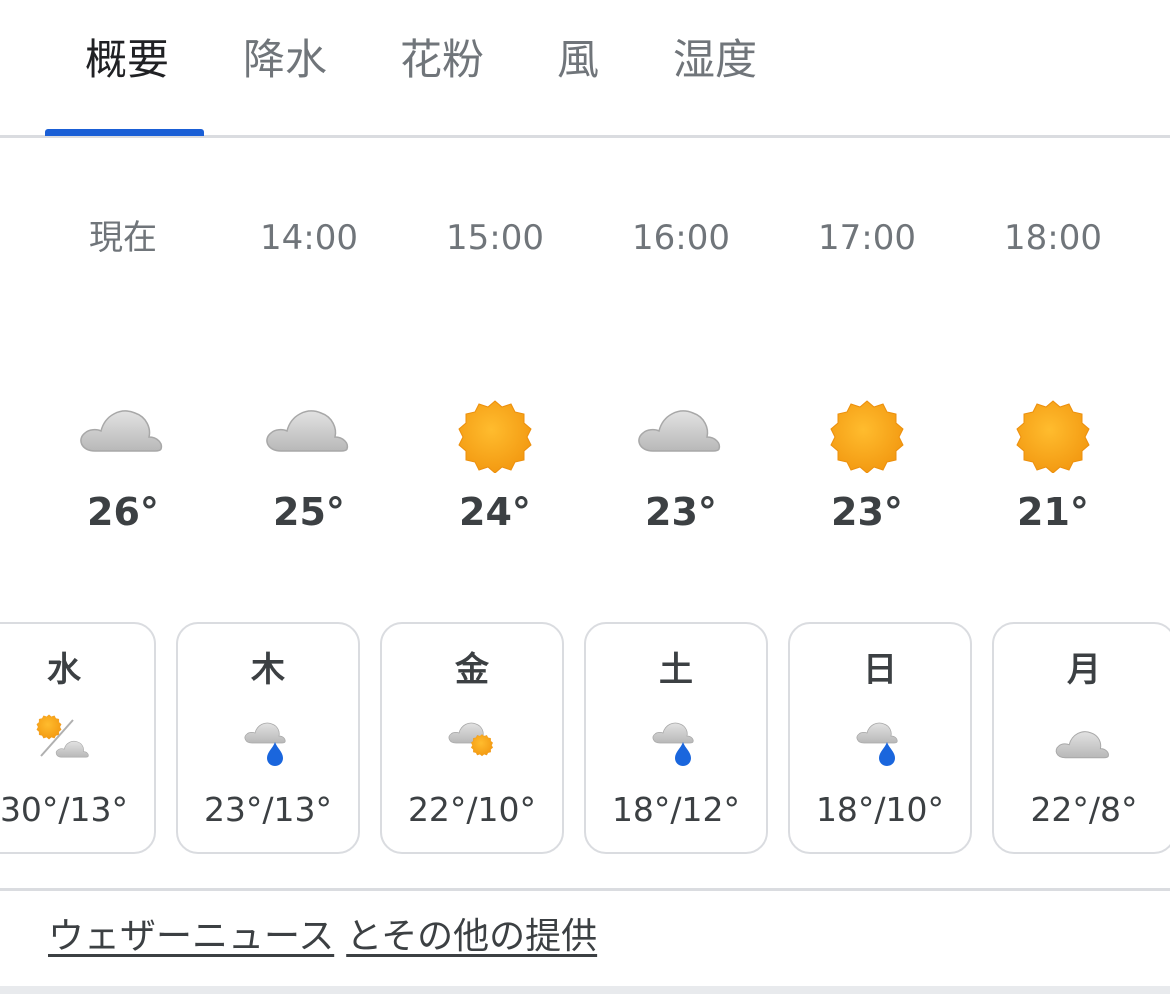  I want to click on hour-time: 15:00, so click(495, 238).